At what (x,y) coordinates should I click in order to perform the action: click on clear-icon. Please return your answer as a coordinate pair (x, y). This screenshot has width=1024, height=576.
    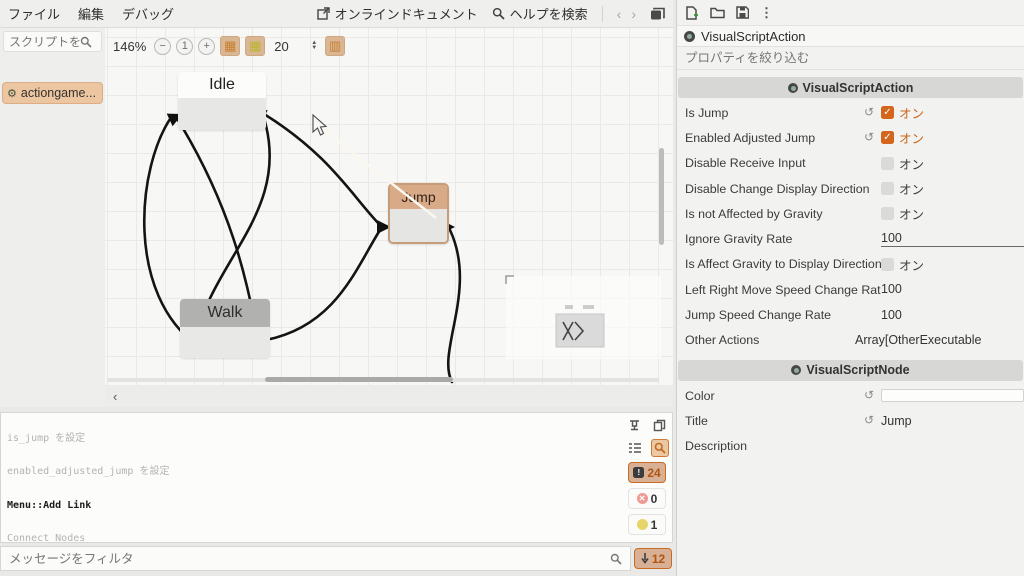
    Looking at the image, I should click on (634, 424).